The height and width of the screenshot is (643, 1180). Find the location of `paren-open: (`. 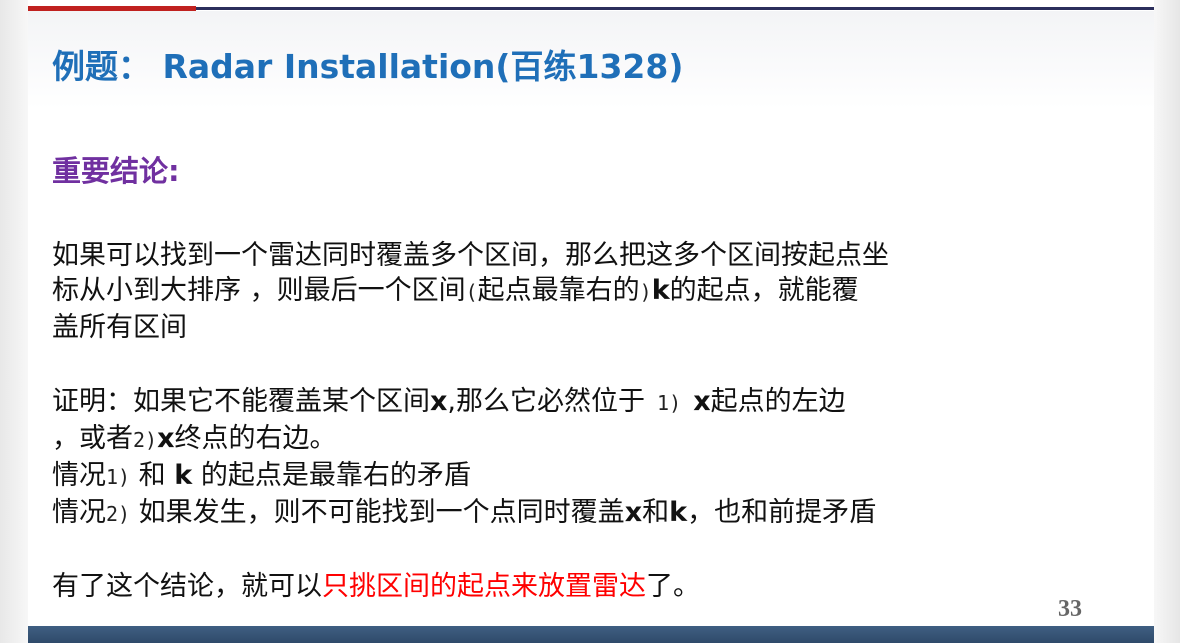

paren-open: ( is located at coordinates (471, 292).